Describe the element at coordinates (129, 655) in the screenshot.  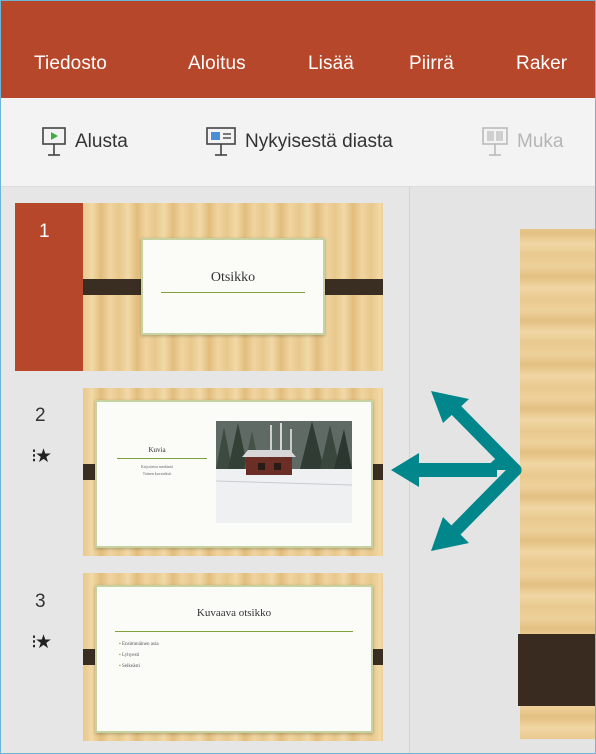
I see `bullet-item: ▪ Lyhyesti` at that location.